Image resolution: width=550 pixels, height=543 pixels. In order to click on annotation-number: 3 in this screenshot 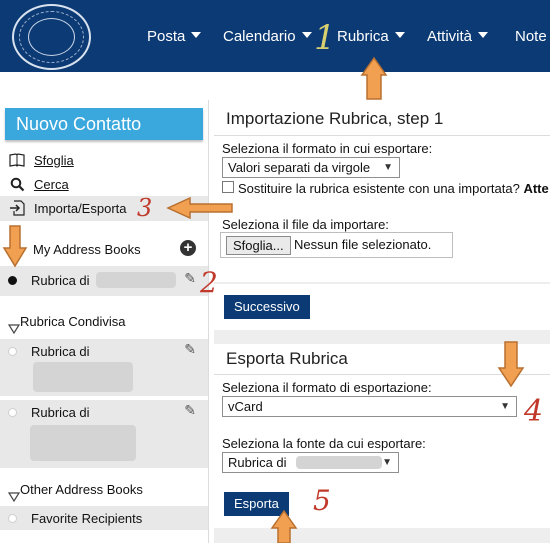, I will do `click(145, 208)`.